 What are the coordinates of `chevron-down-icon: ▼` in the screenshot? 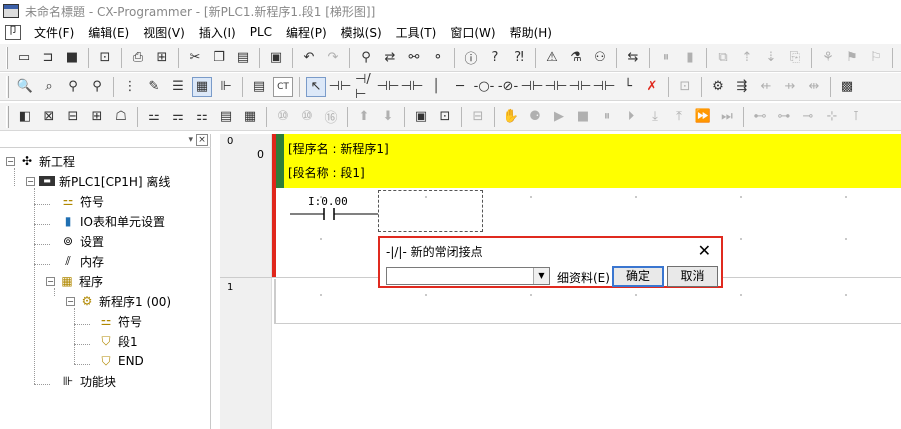 It's located at (541, 276).